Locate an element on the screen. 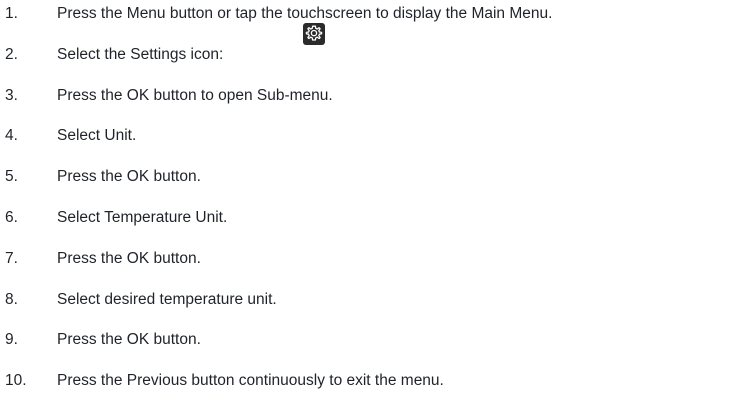  step-text: Select Temperature Unit. is located at coordinates (142, 217).